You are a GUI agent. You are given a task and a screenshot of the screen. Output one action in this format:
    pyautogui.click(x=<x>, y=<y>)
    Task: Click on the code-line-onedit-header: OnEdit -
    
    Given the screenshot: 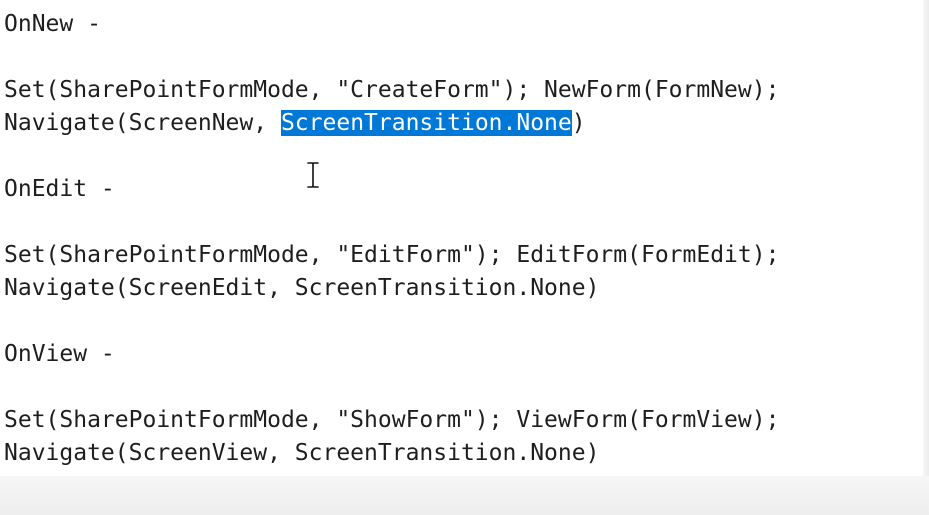 What is the action you would take?
    pyautogui.click(x=59, y=189)
    